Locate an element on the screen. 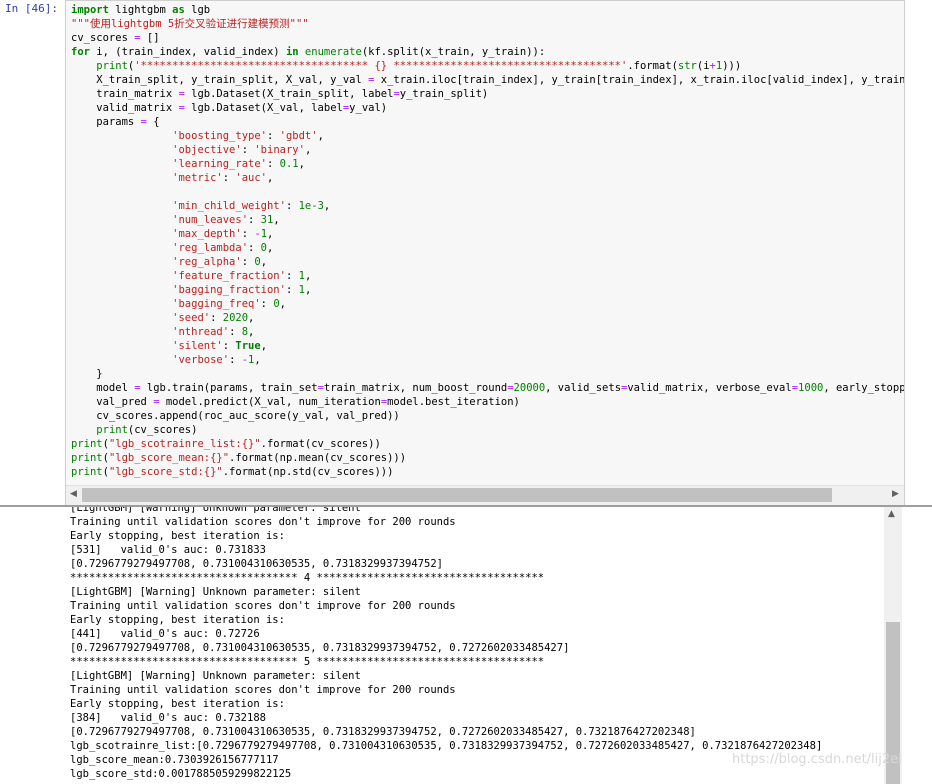  code-token: lgb.train(params, train_set is located at coordinates (229, 388).